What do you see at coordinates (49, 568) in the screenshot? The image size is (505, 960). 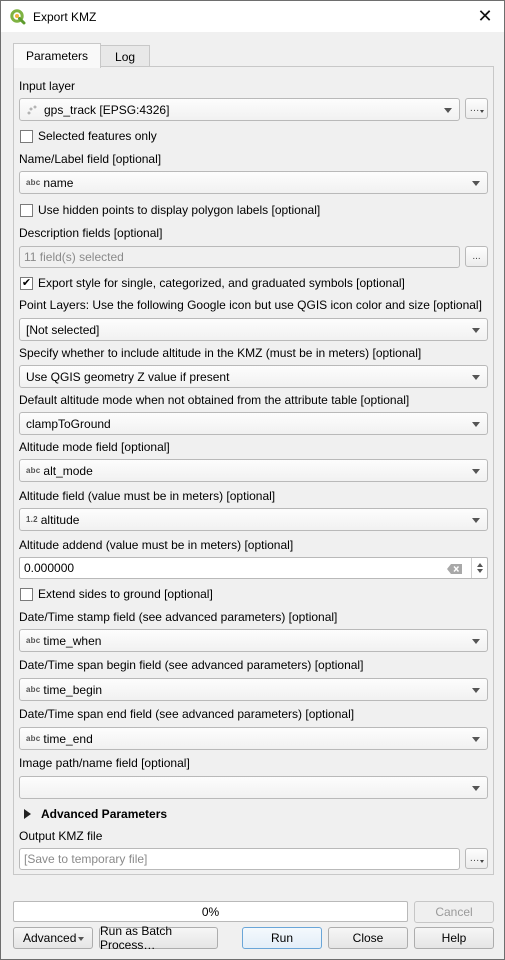 I see `altitude-addend-value: 0.000000` at bounding box center [49, 568].